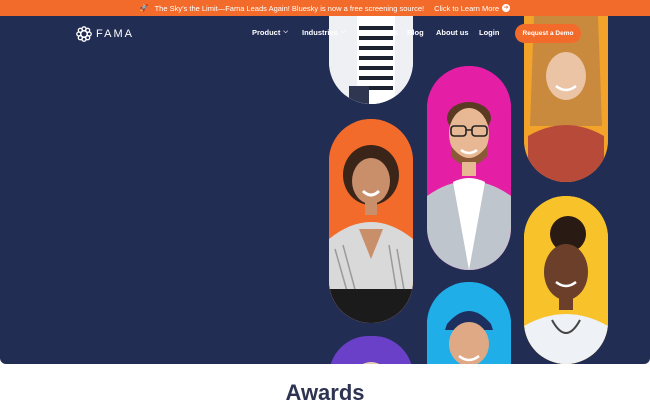 The image size is (650, 414). I want to click on brand-name: FAMA, so click(115, 34).